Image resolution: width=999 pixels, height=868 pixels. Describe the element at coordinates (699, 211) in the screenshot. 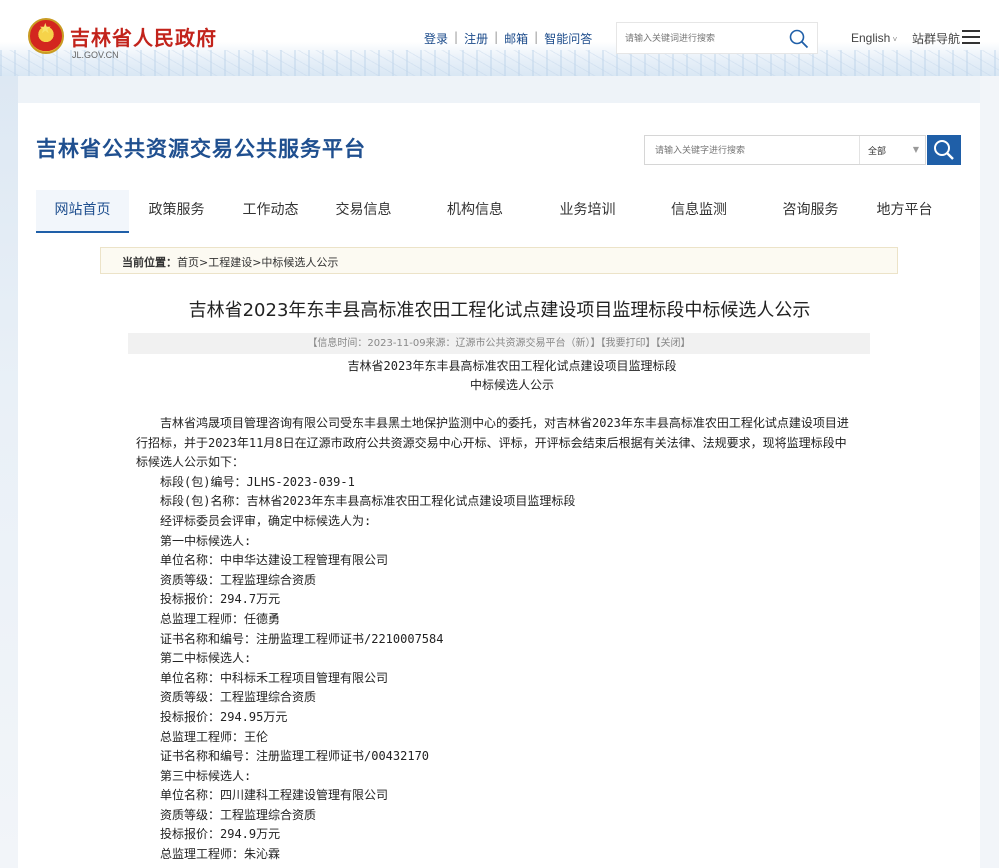

I see `nav-item-monitoring: 信息监测` at that location.